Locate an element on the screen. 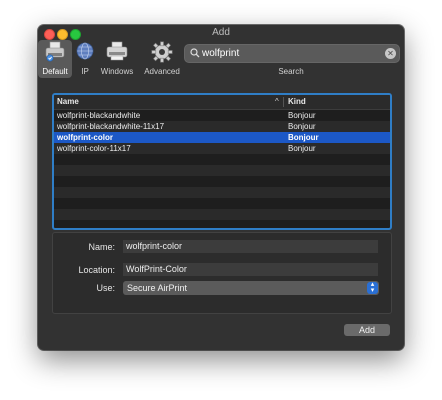 This screenshot has width=442, height=400. location-field: WolfPrint-Color is located at coordinates (250, 269).